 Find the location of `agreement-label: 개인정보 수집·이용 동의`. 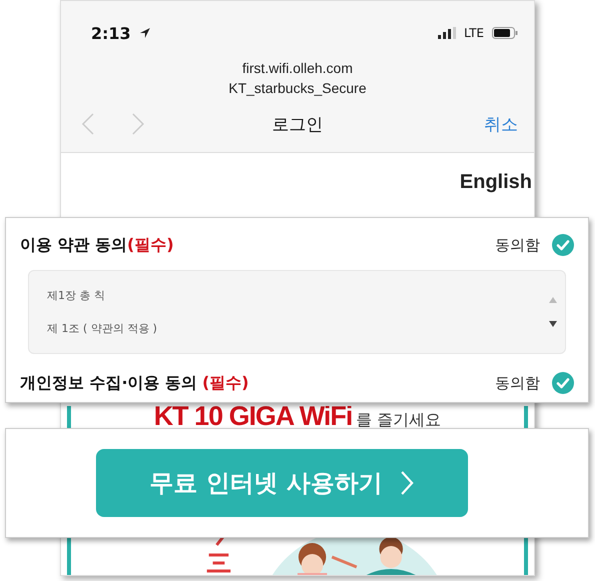

agreement-label: 개인정보 수집·이용 동의 is located at coordinates (109, 383).